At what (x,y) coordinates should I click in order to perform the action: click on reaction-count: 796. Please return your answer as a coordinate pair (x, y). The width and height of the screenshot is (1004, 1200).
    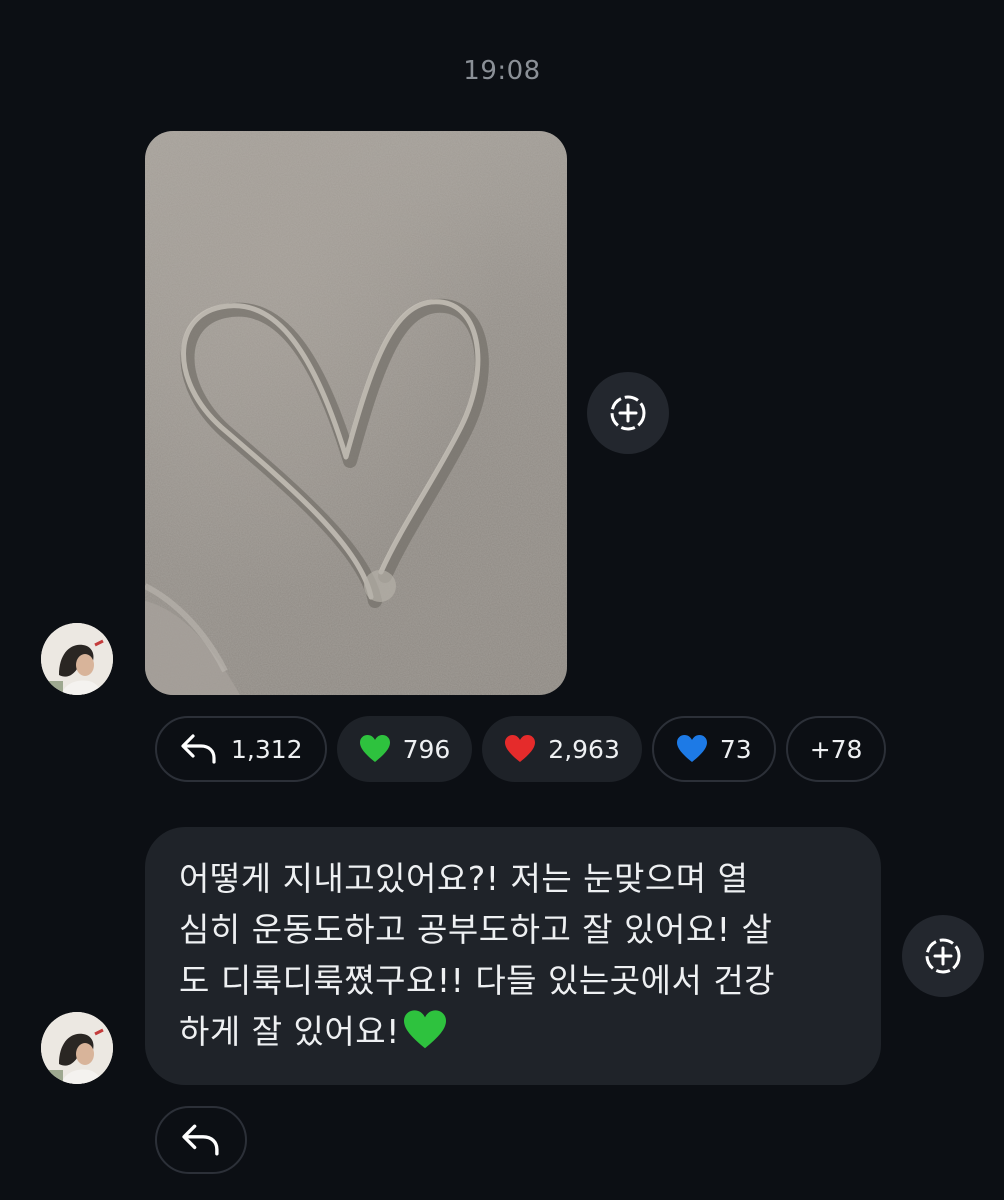
    Looking at the image, I should click on (426, 749).